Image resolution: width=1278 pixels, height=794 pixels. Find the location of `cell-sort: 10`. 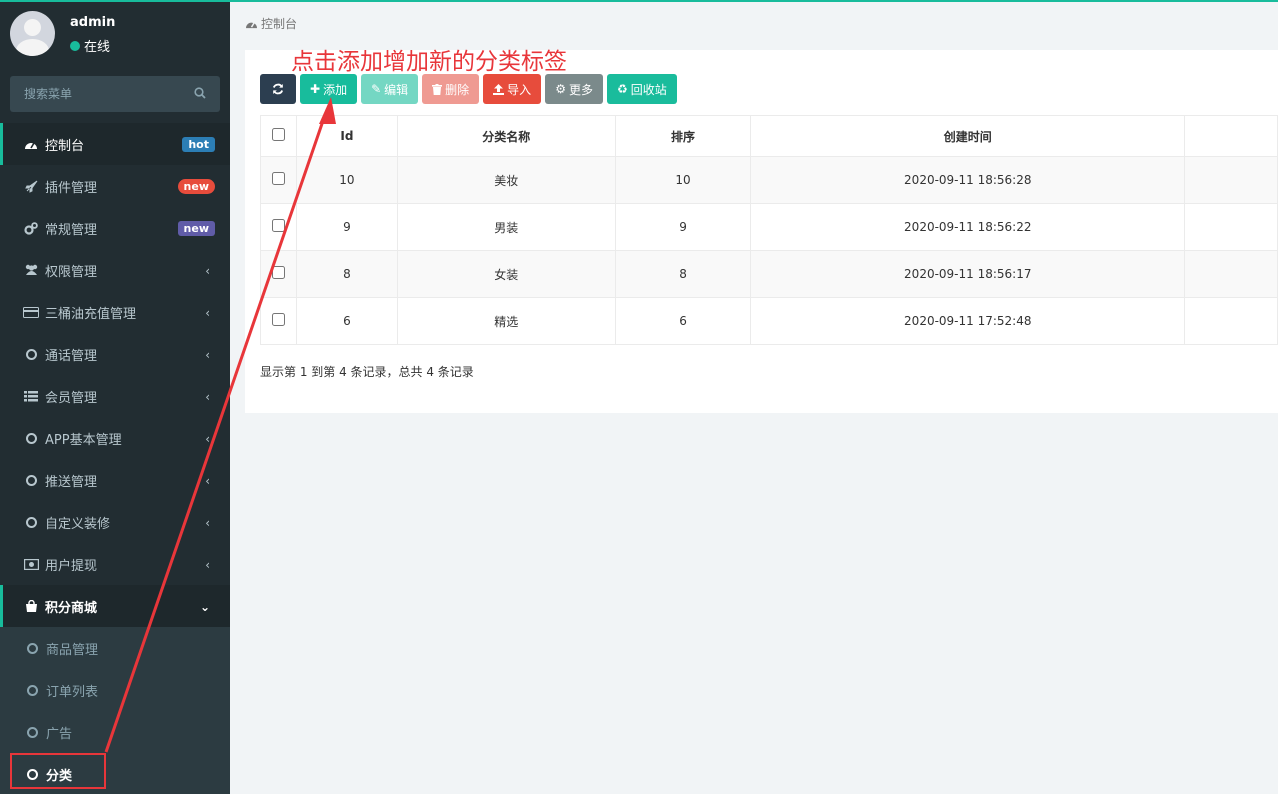

cell-sort: 10 is located at coordinates (683, 180).